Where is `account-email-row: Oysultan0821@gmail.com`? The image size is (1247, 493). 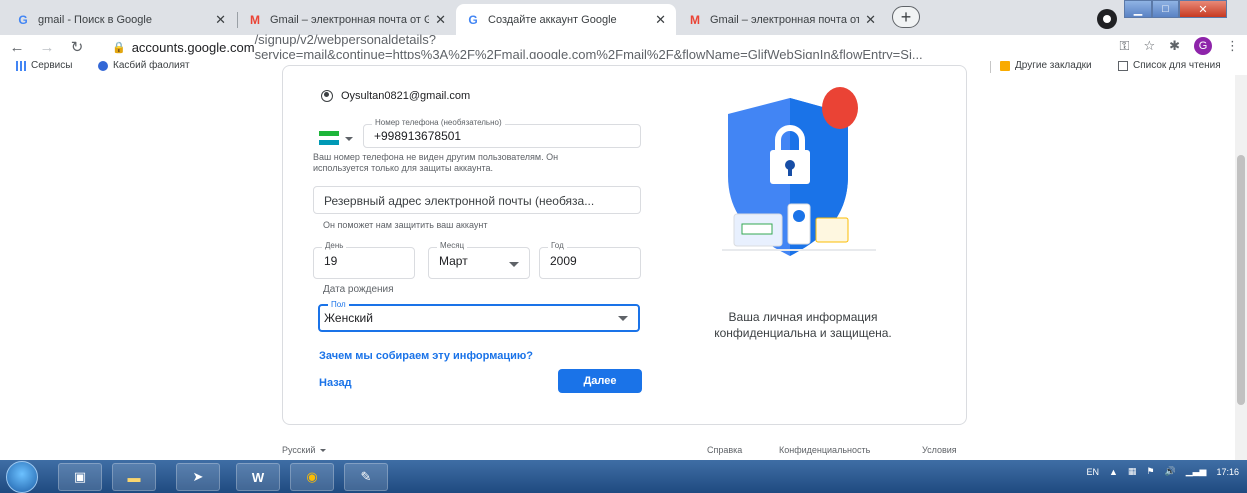
account-email-row: Oysultan0821@gmail.com is located at coordinates (395, 96).